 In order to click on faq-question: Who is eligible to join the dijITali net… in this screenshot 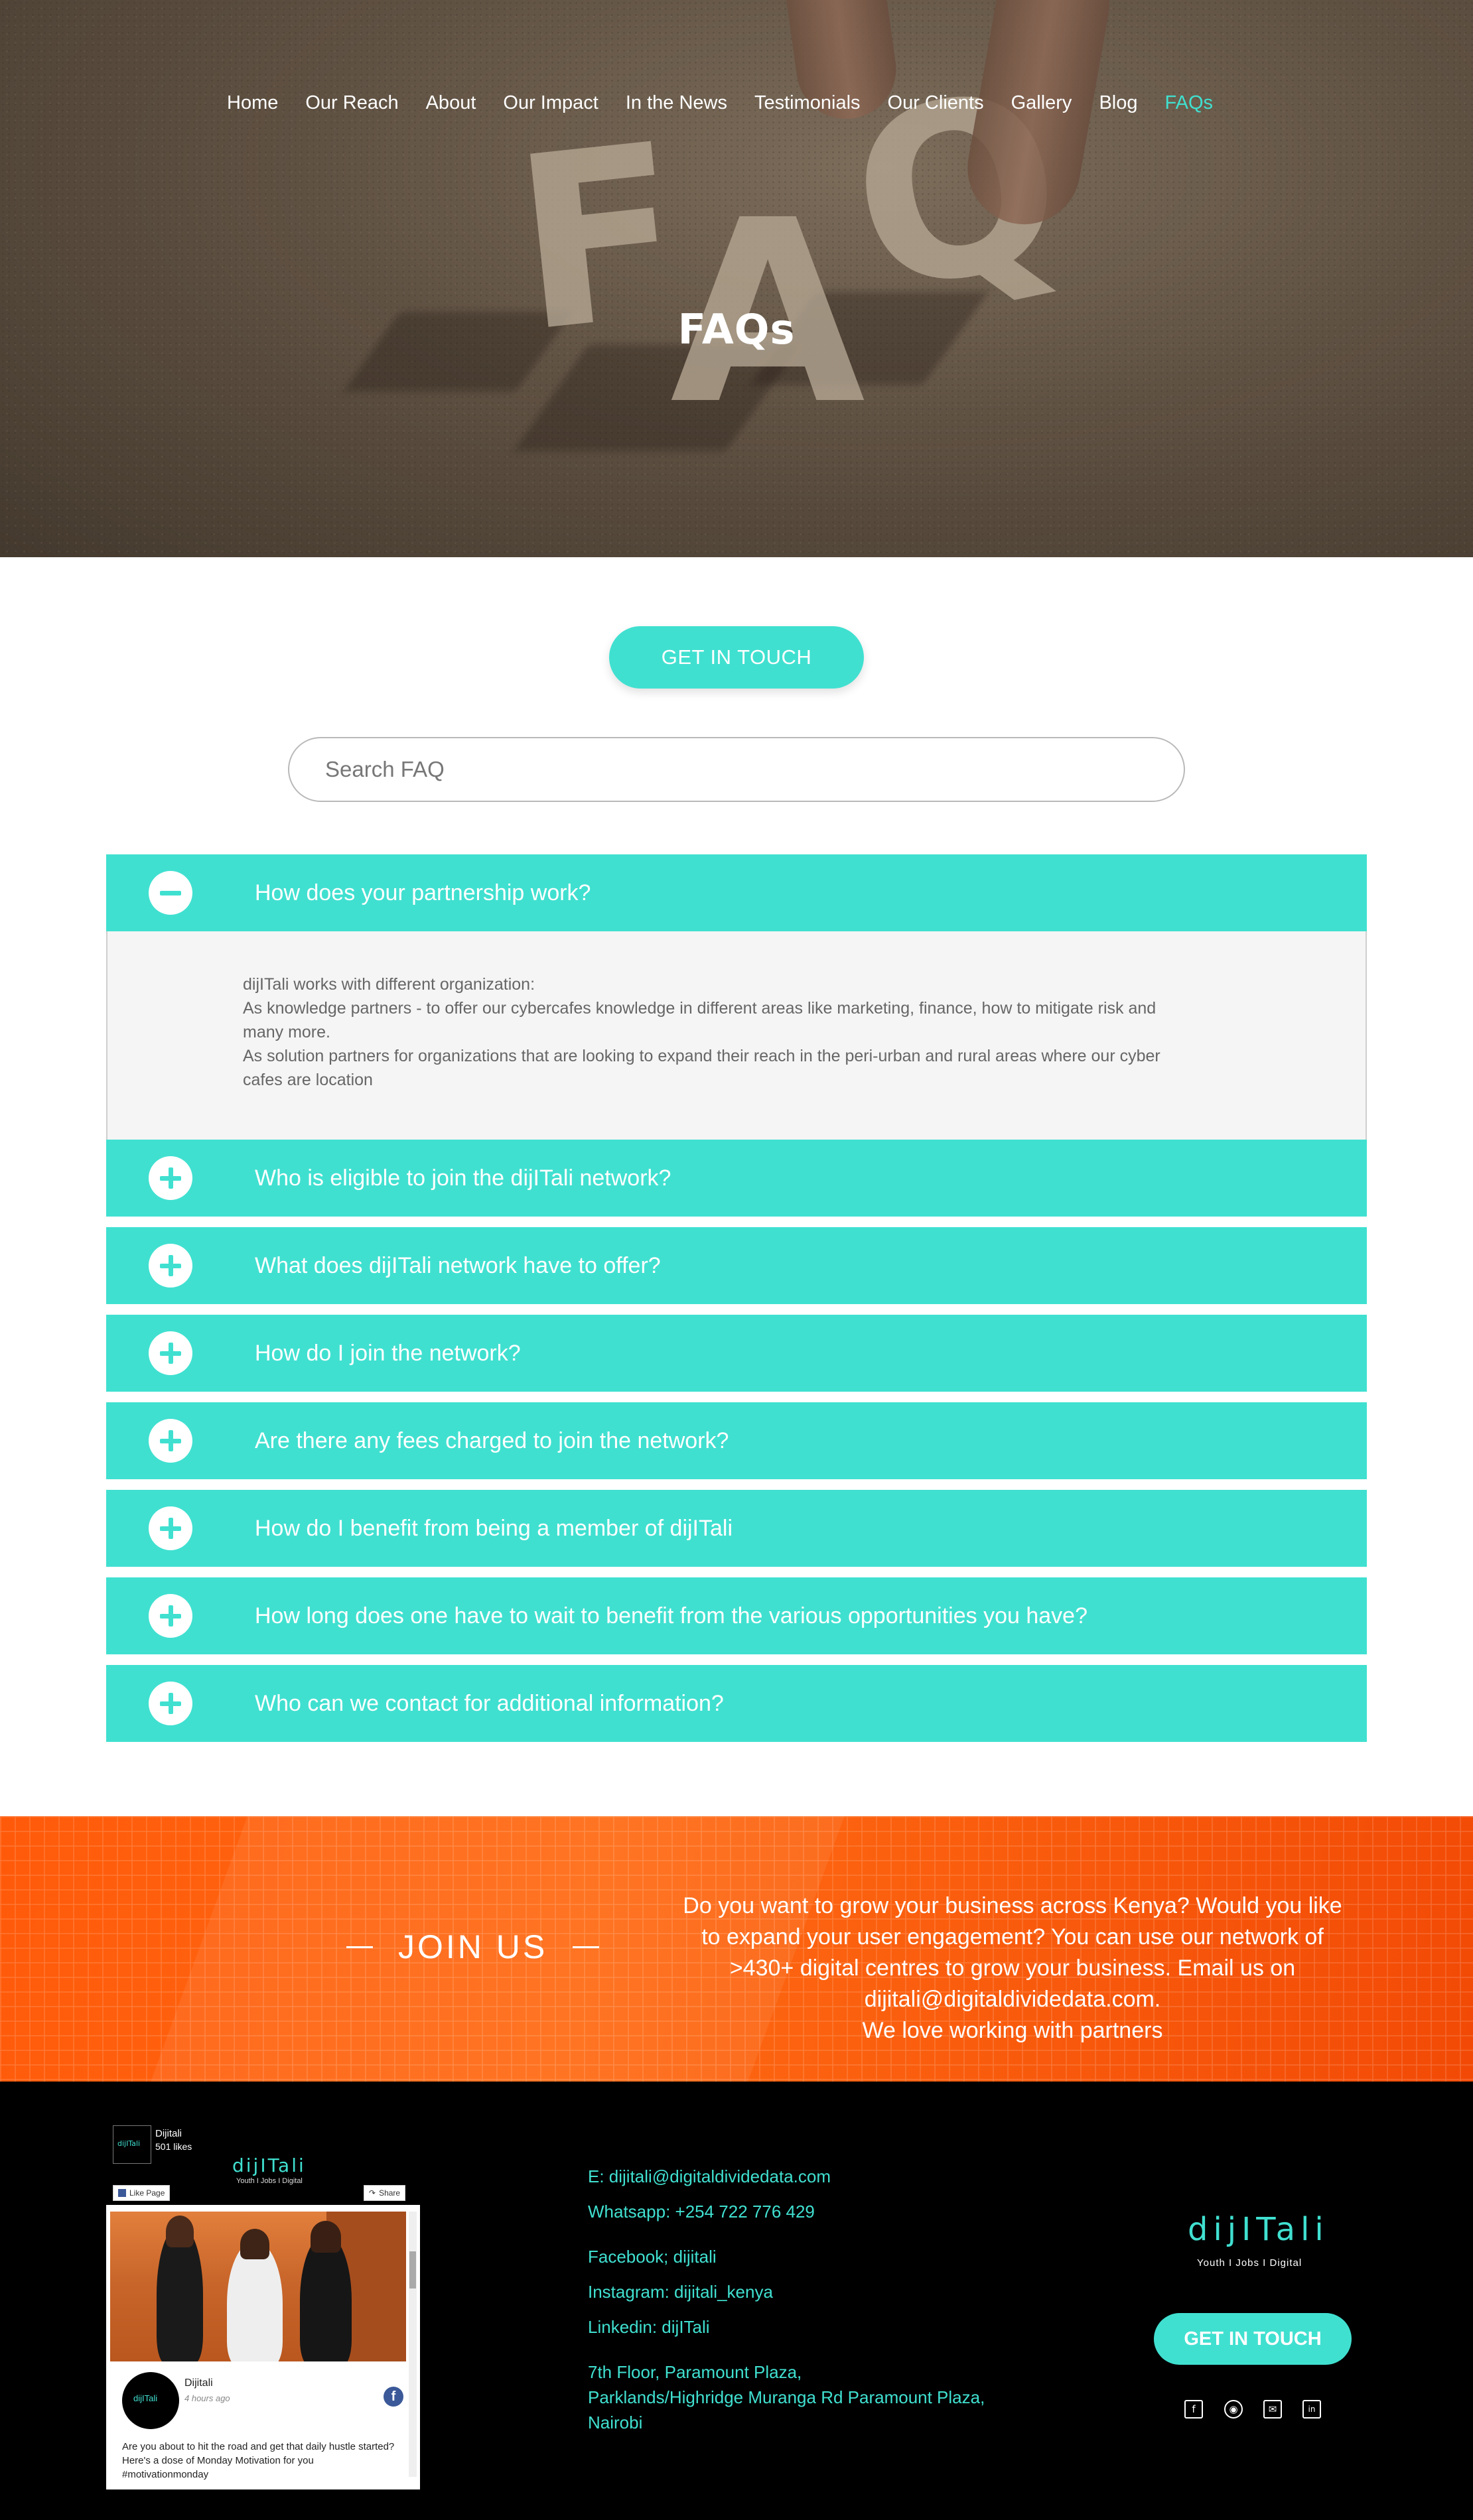, I will do `click(463, 1179)`.